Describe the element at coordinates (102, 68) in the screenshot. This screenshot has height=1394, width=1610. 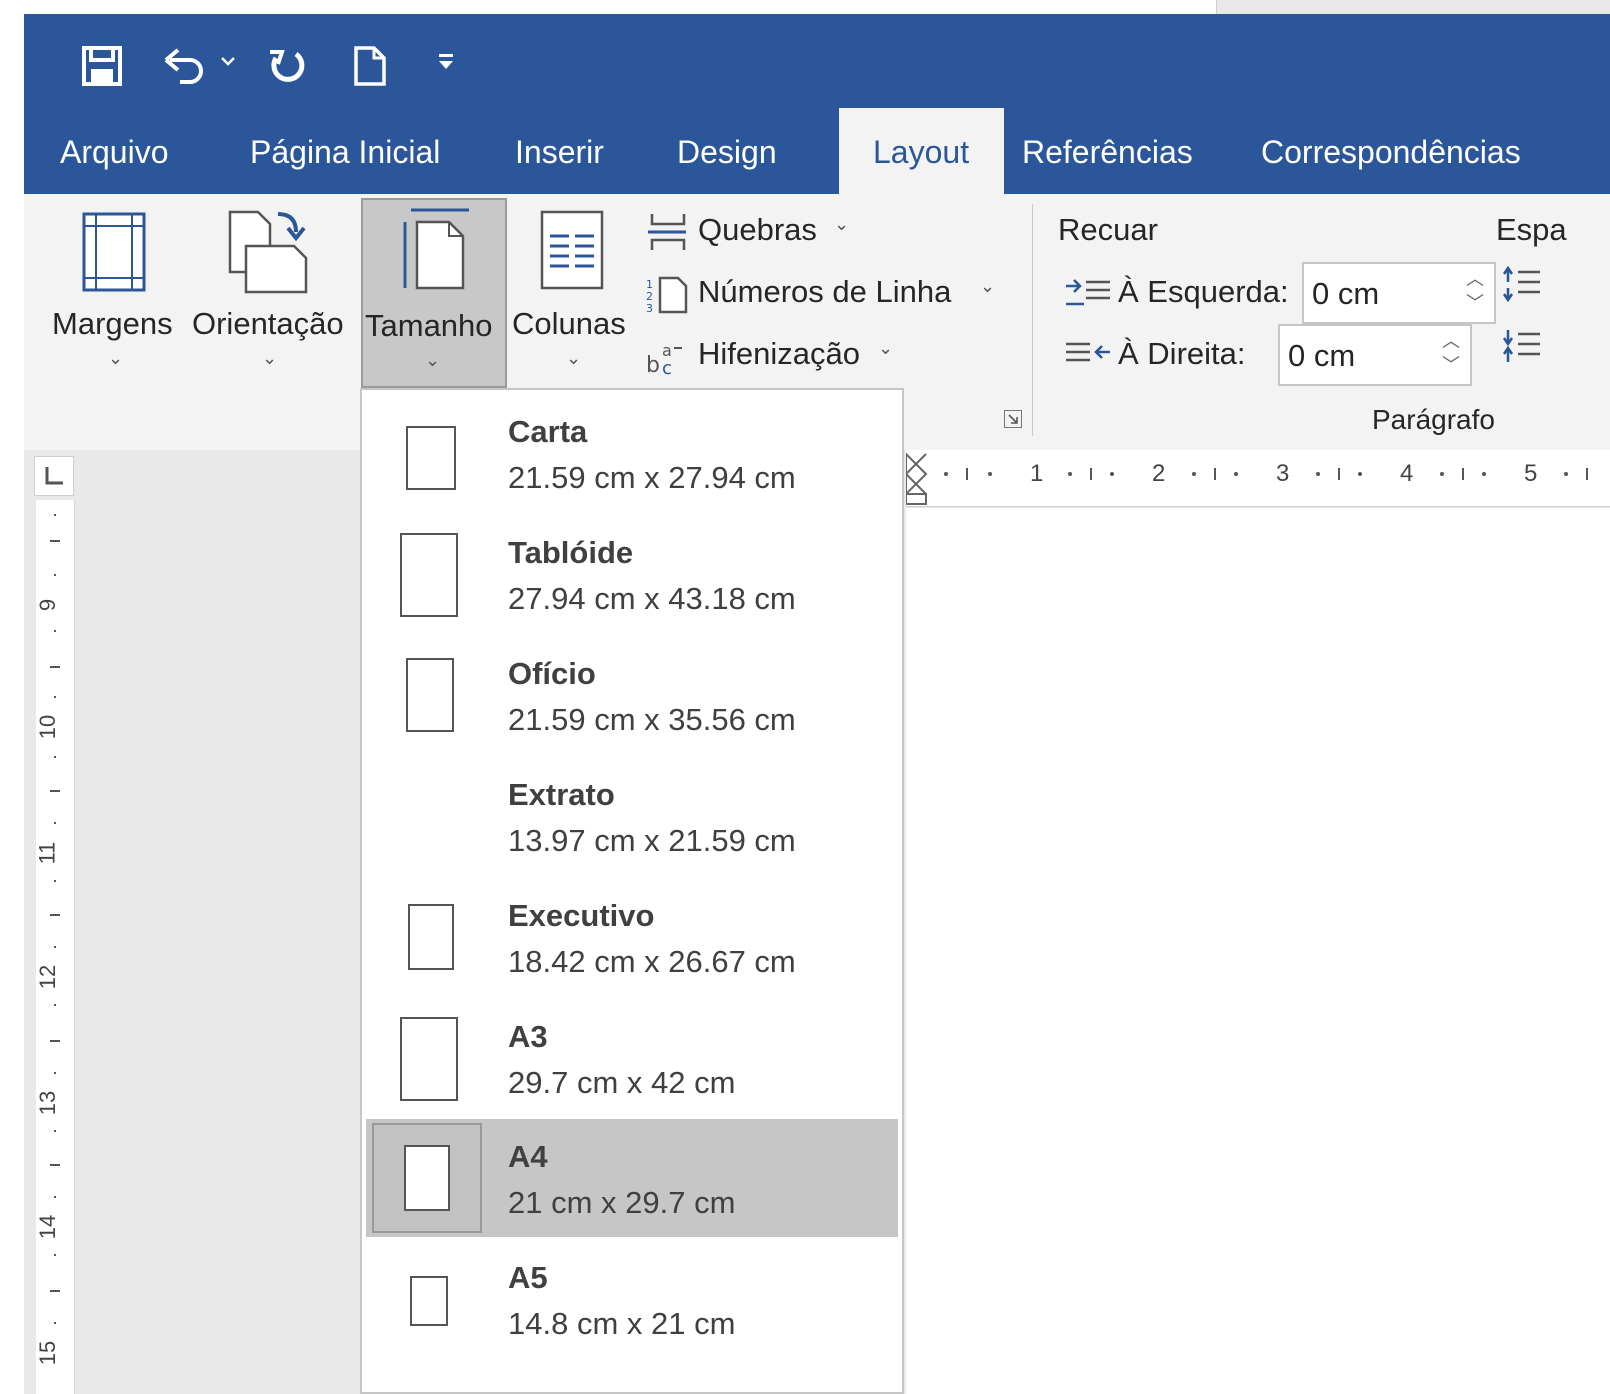
I see `save-icon` at that location.